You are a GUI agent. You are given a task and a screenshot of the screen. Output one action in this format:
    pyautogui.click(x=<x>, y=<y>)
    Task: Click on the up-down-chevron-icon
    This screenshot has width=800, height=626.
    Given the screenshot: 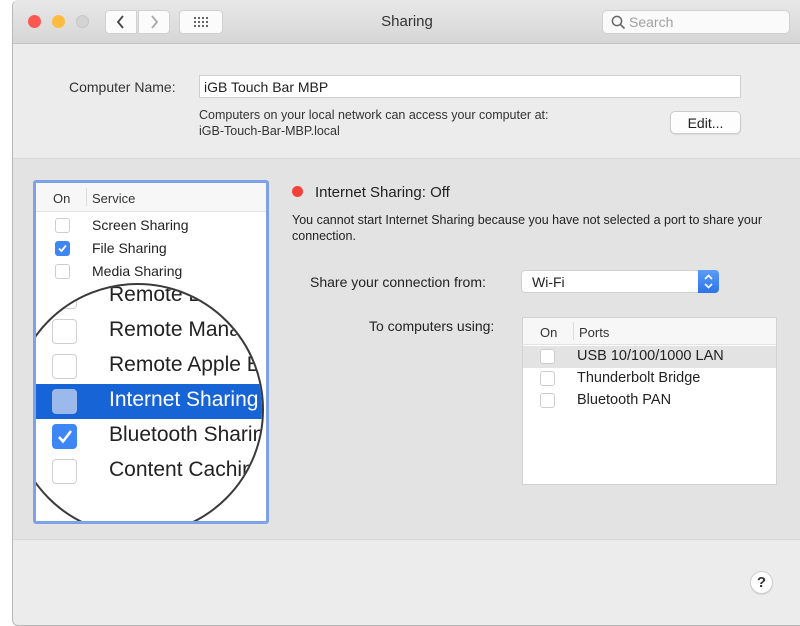 What is the action you would take?
    pyautogui.click(x=708, y=281)
    